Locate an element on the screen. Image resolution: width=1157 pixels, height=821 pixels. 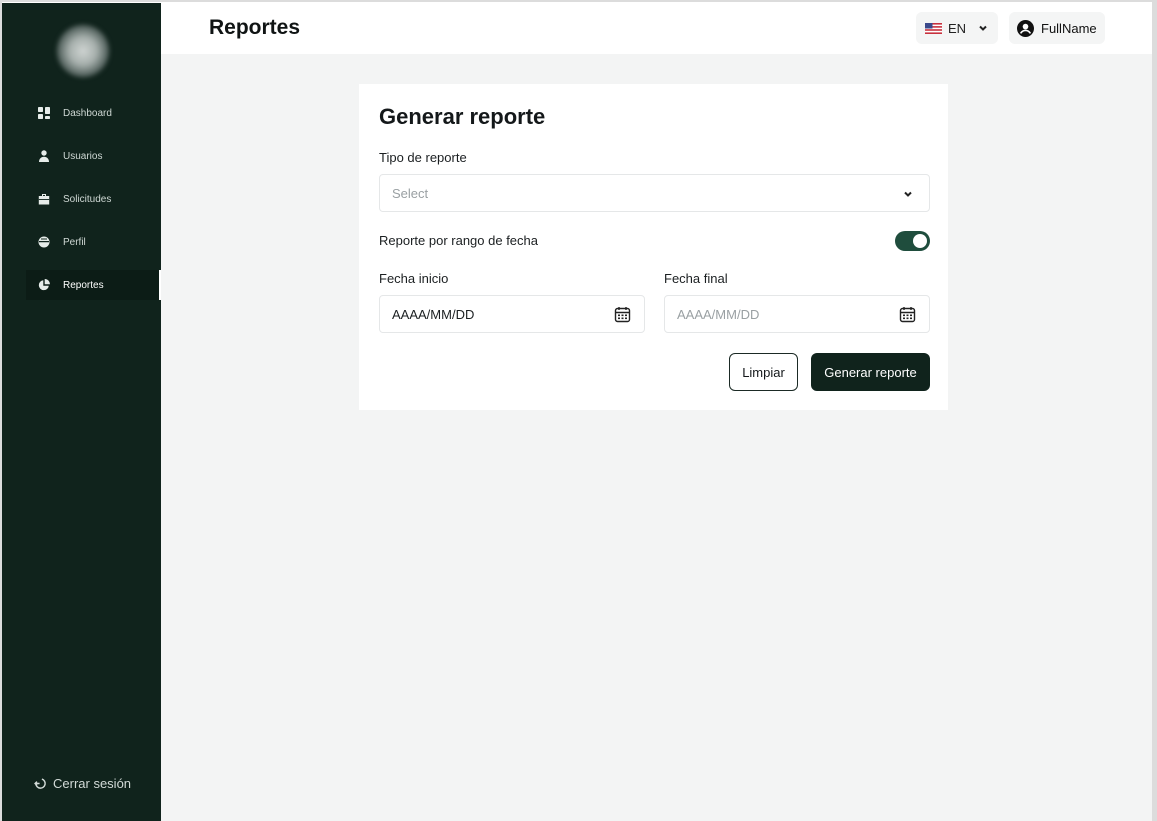
end-date-input: AAAA/MM/DD is located at coordinates (797, 314).